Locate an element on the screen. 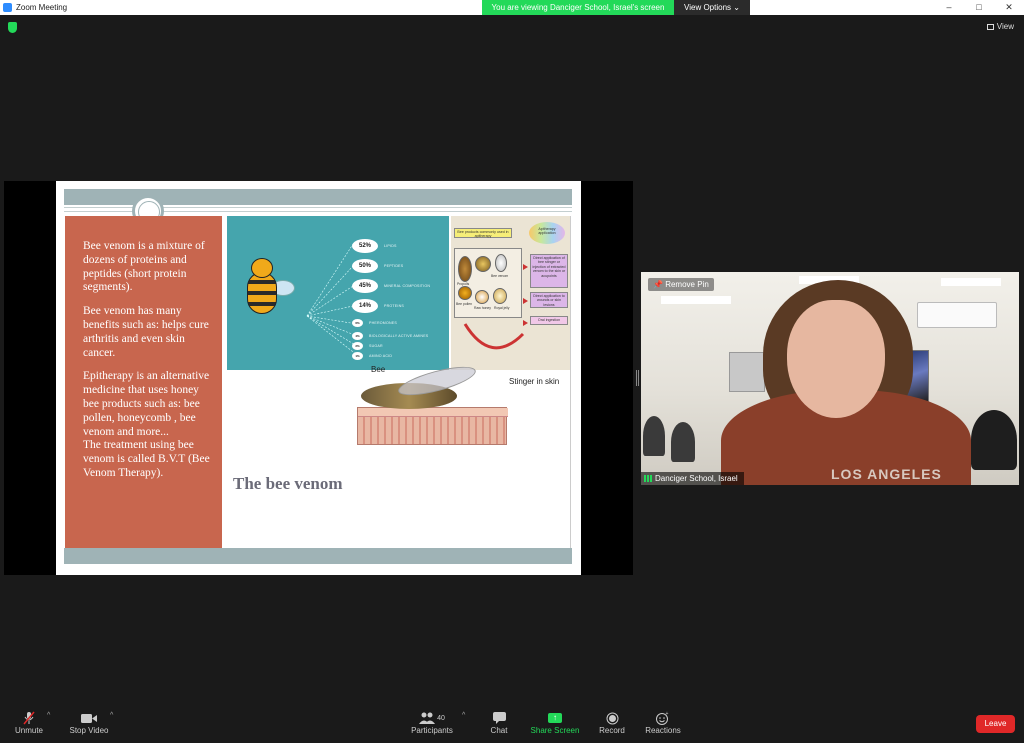 The height and width of the screenshot is (743, 1024). window-controls: – □ ✕ is located at coordinates (979, 7).